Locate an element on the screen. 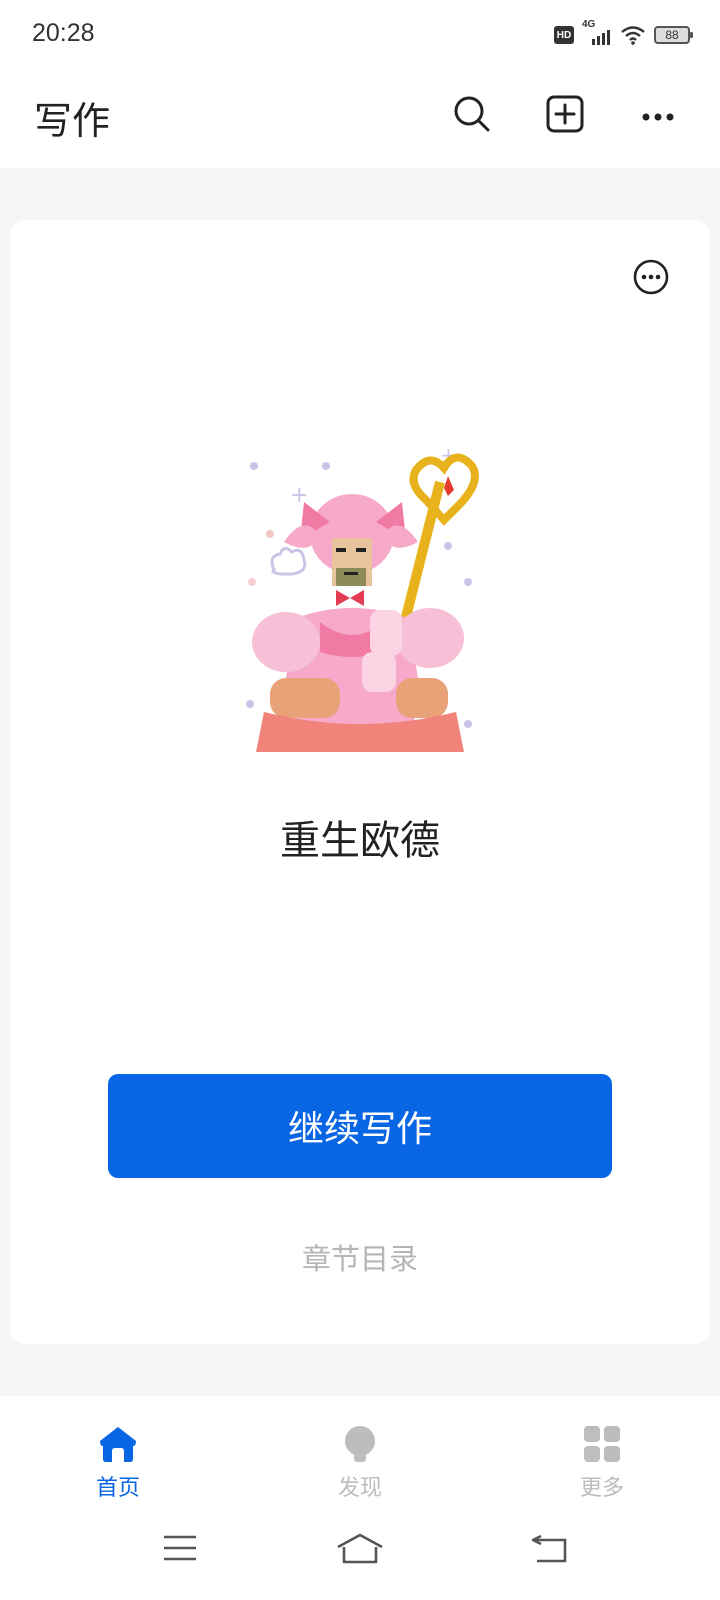 The width and height of the screenshot is (720, 1600). status-icons: HD 4G 88 is located at coordinates (623, 33).